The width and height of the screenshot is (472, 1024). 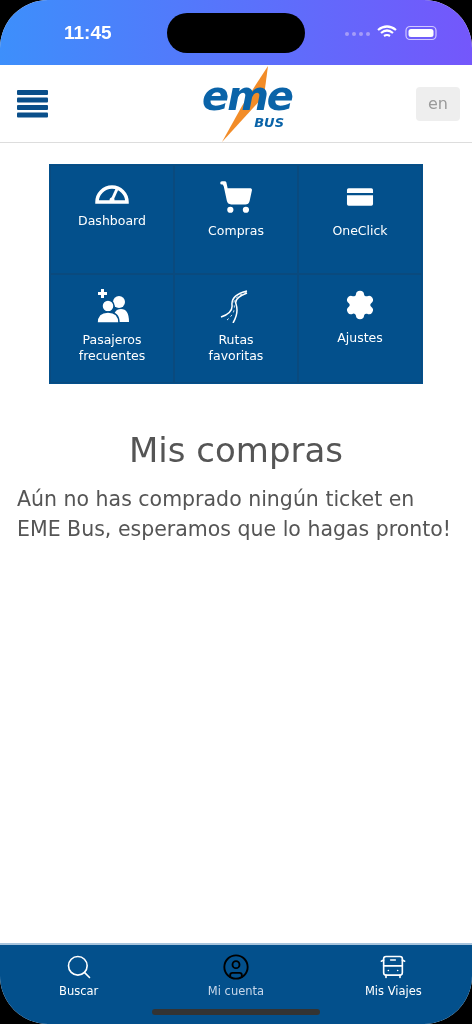 What do you see at coordinates (236, 967) in the screenshot?
I see `account-icon` at bounding box center [236, 967].